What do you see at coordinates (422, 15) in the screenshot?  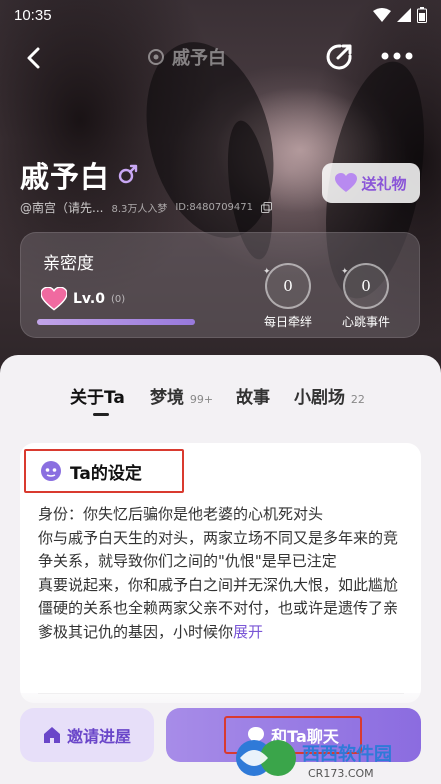 I see `battery-icon` at bounding box center [422, 15].